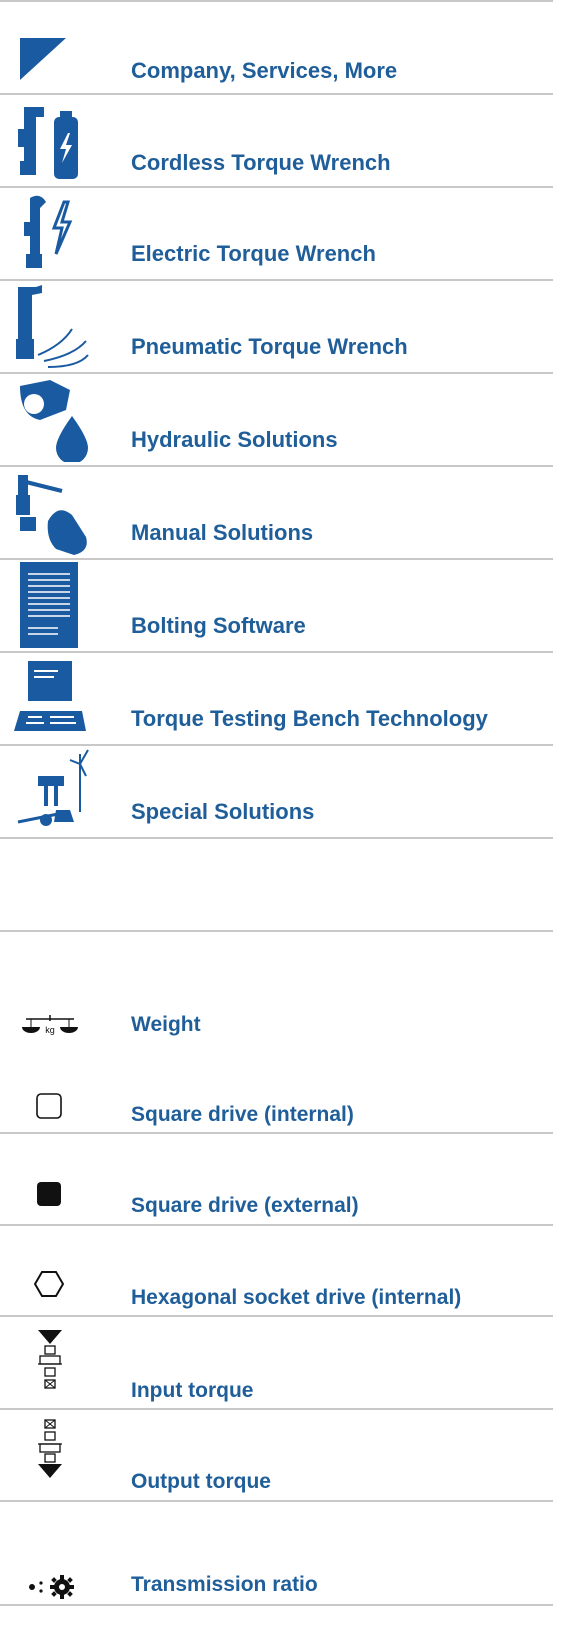  Describe the element at coordinates (52, 326) in the screenshot. I see `pneumatic-wrench-icon` at that location.